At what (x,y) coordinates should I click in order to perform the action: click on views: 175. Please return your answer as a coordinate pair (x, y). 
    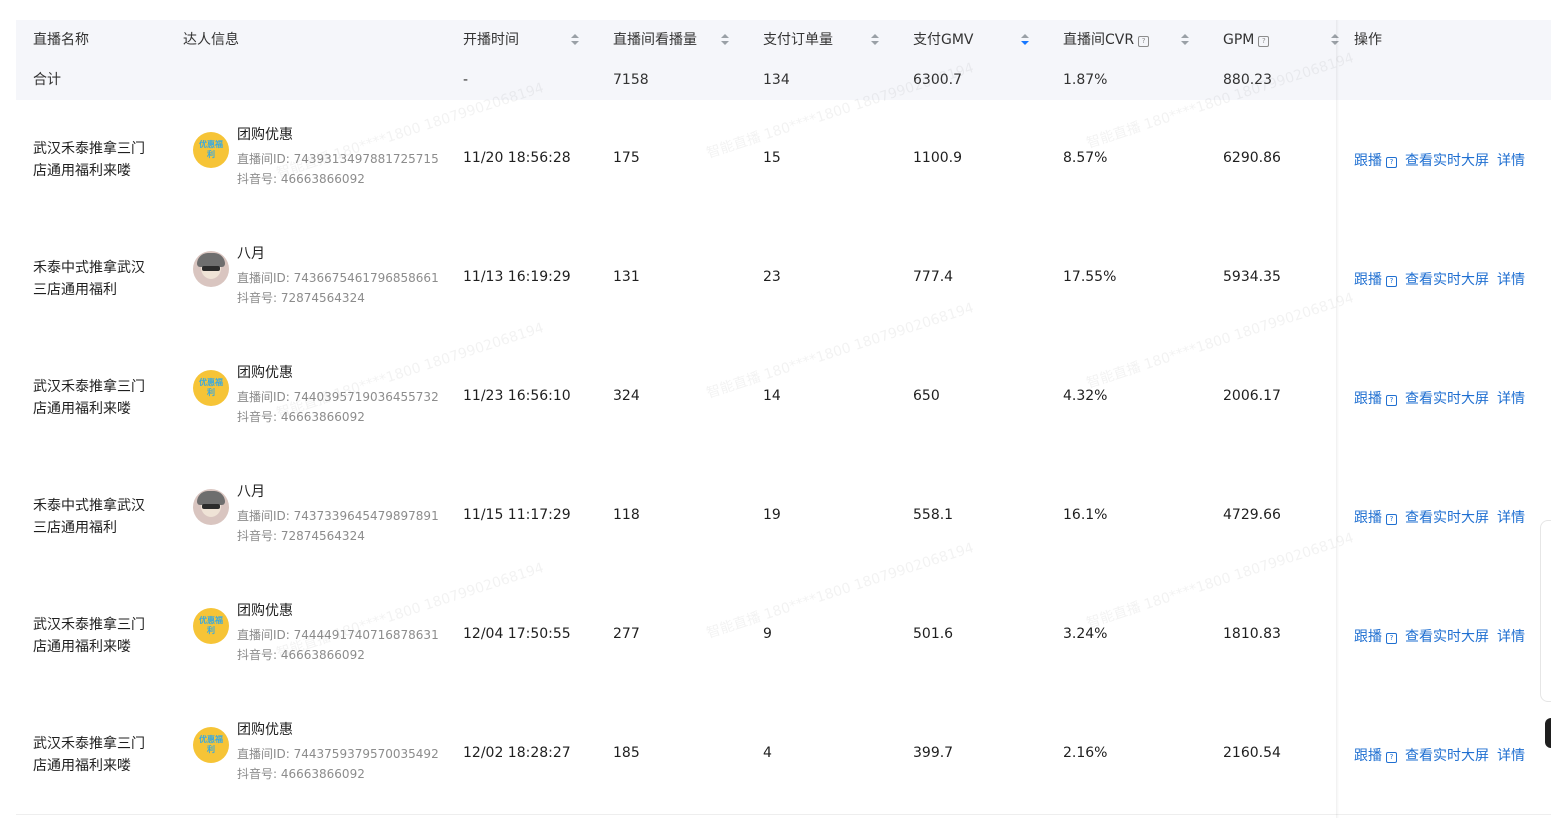
    Looking at the image, I should click on (626, 158).